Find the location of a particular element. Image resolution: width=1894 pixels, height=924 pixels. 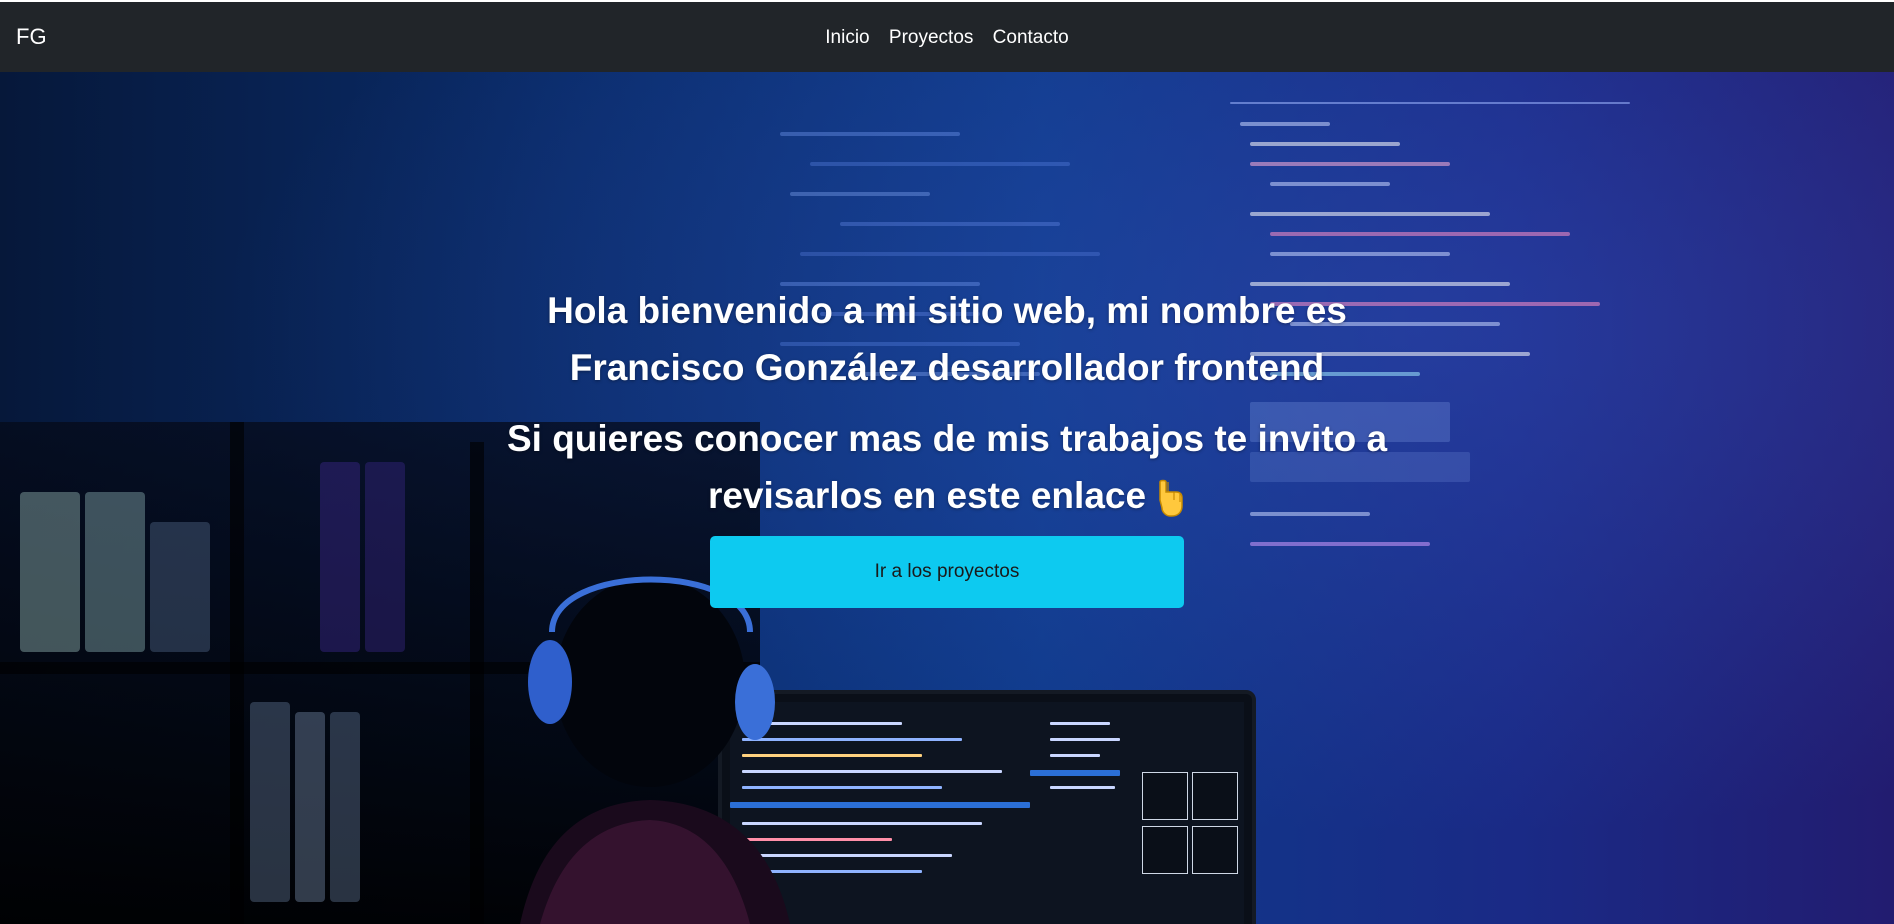

background-person-silhouette is located at coordinates (655, 750).